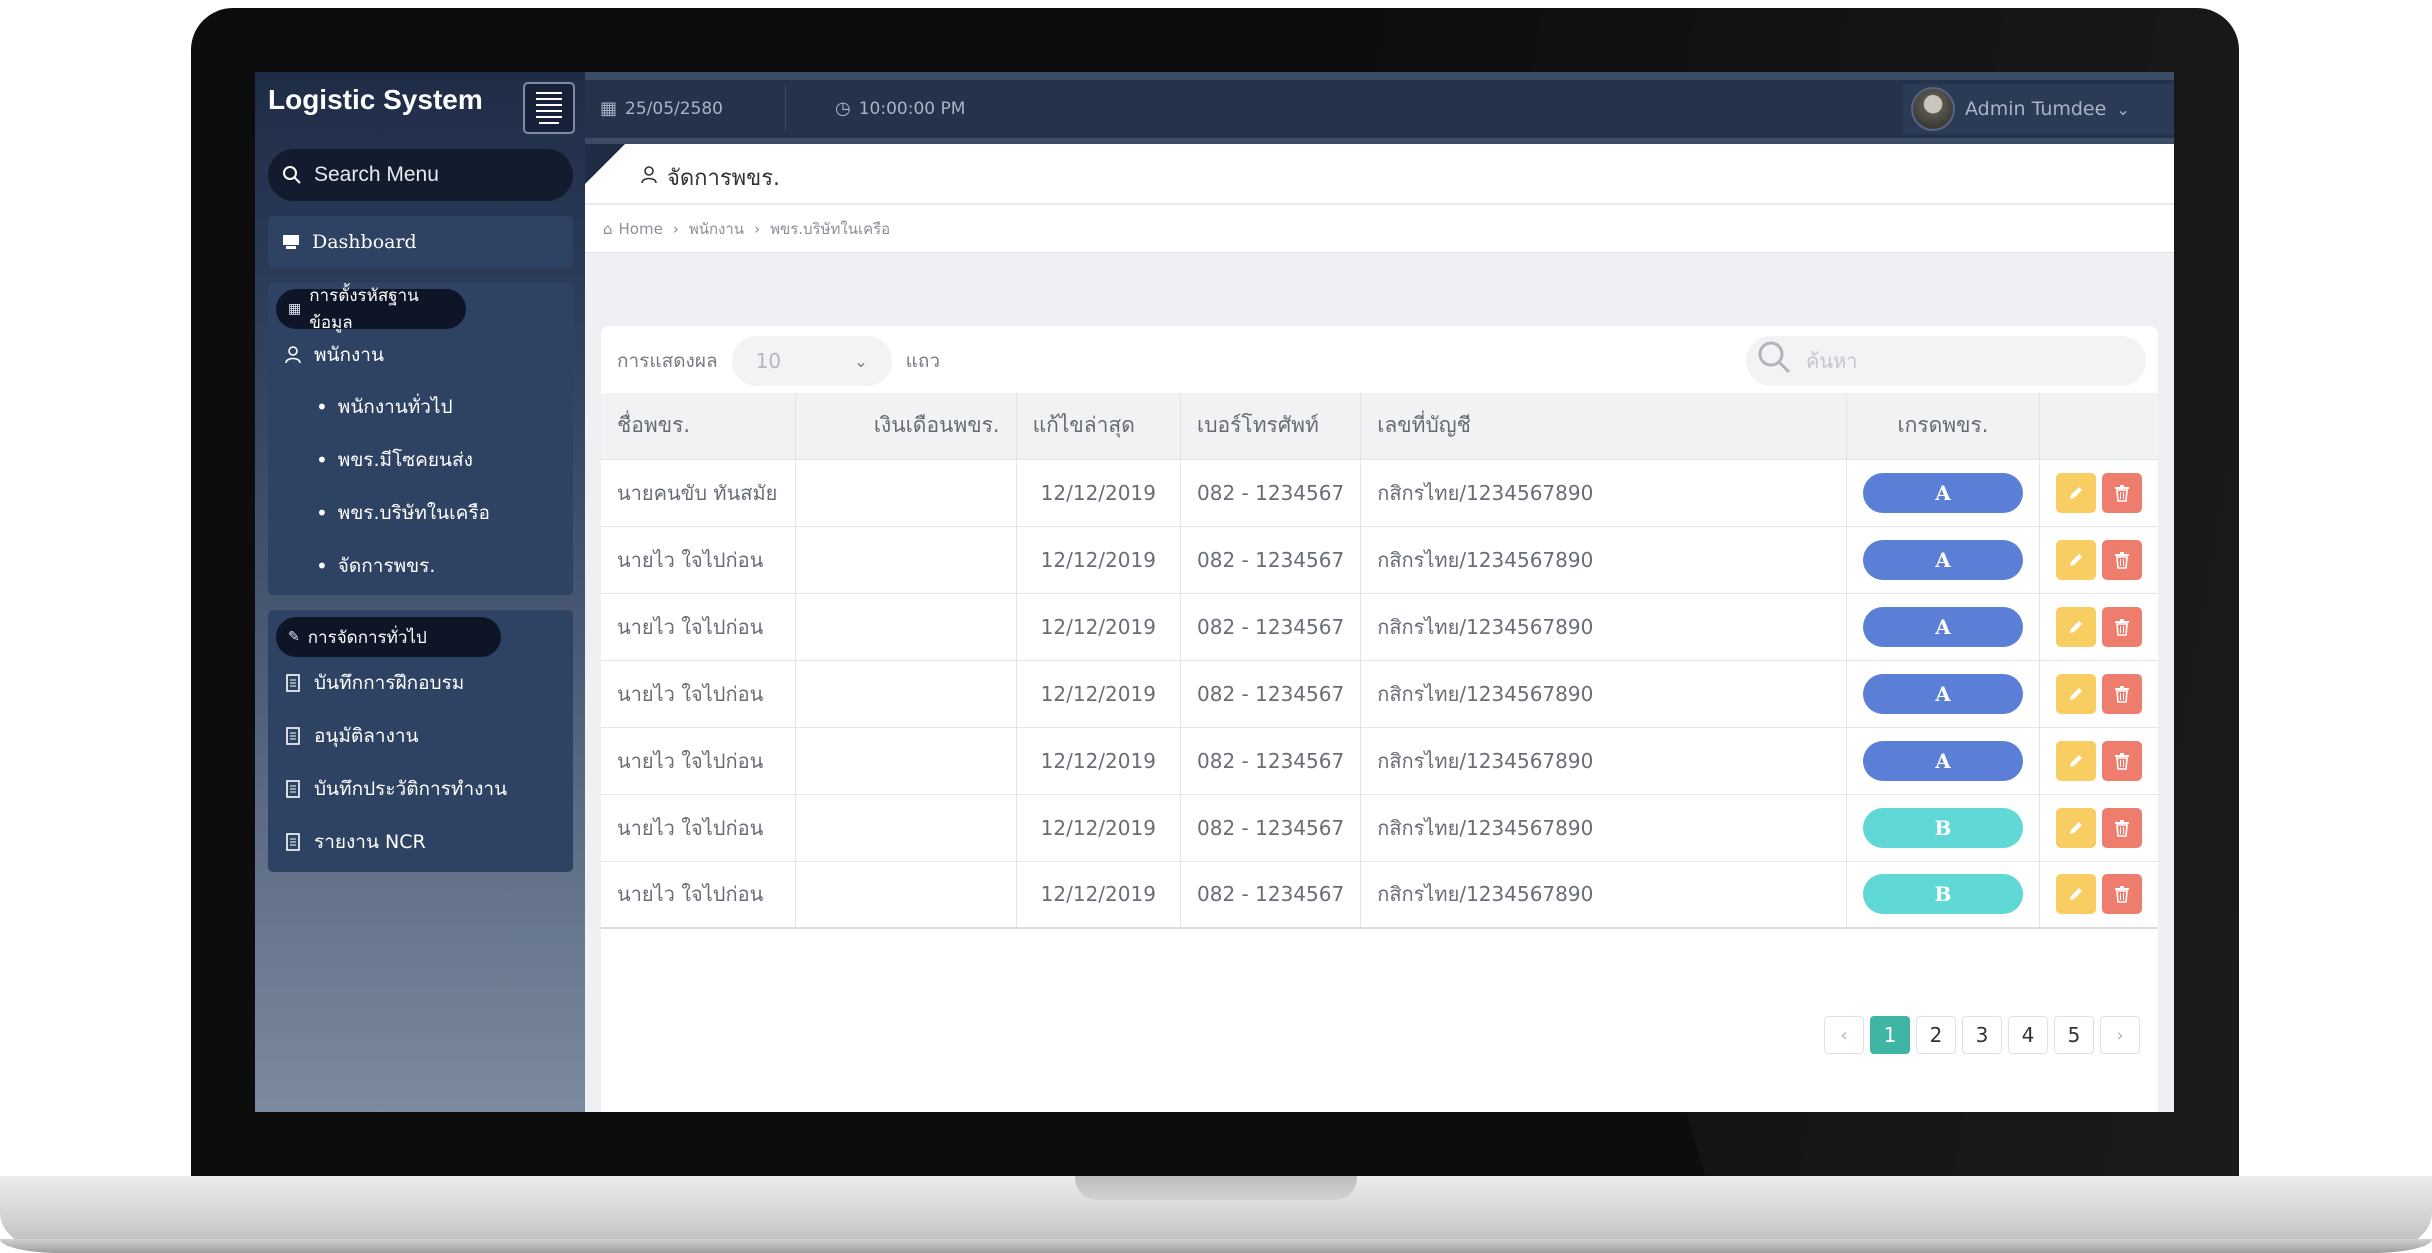 The image size is (2432, 1253). I want to click on cell-grade: B, so click(1943, 894).